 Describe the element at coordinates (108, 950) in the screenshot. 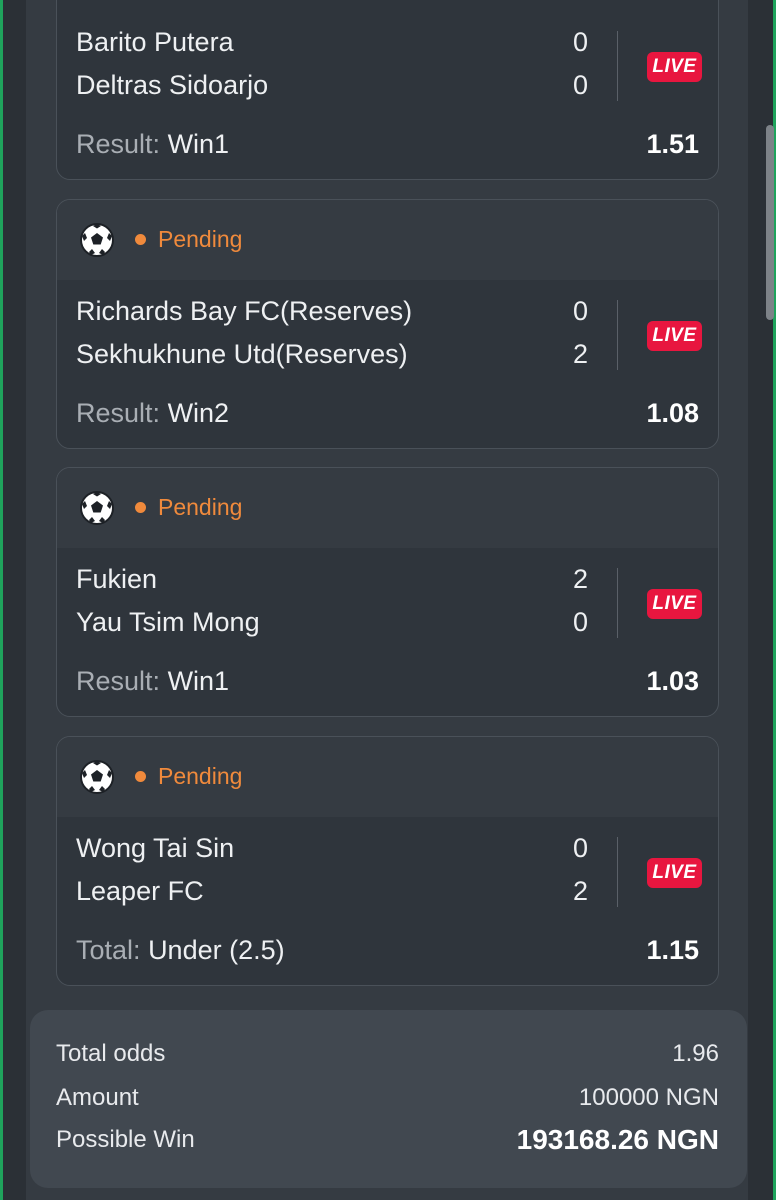

I see `result-label: Total:` at that location.